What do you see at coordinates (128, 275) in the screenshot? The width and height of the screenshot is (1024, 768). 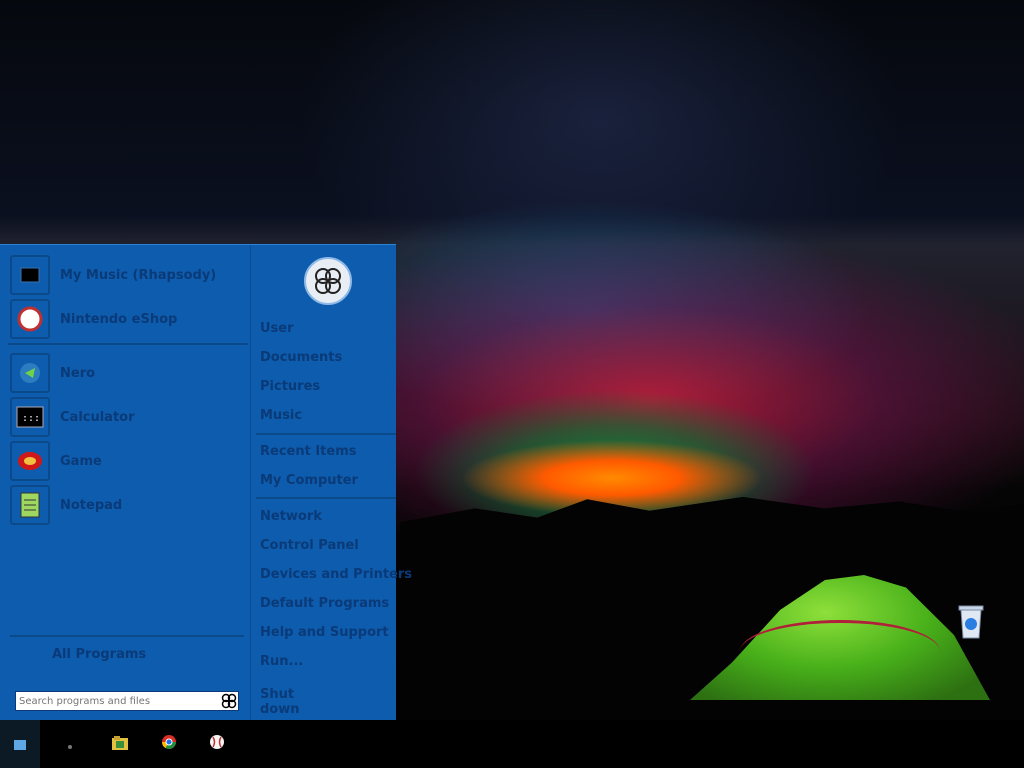 I see `pinned-item-music: My Music (Rhapsody)` at bounding box center [128, 275].